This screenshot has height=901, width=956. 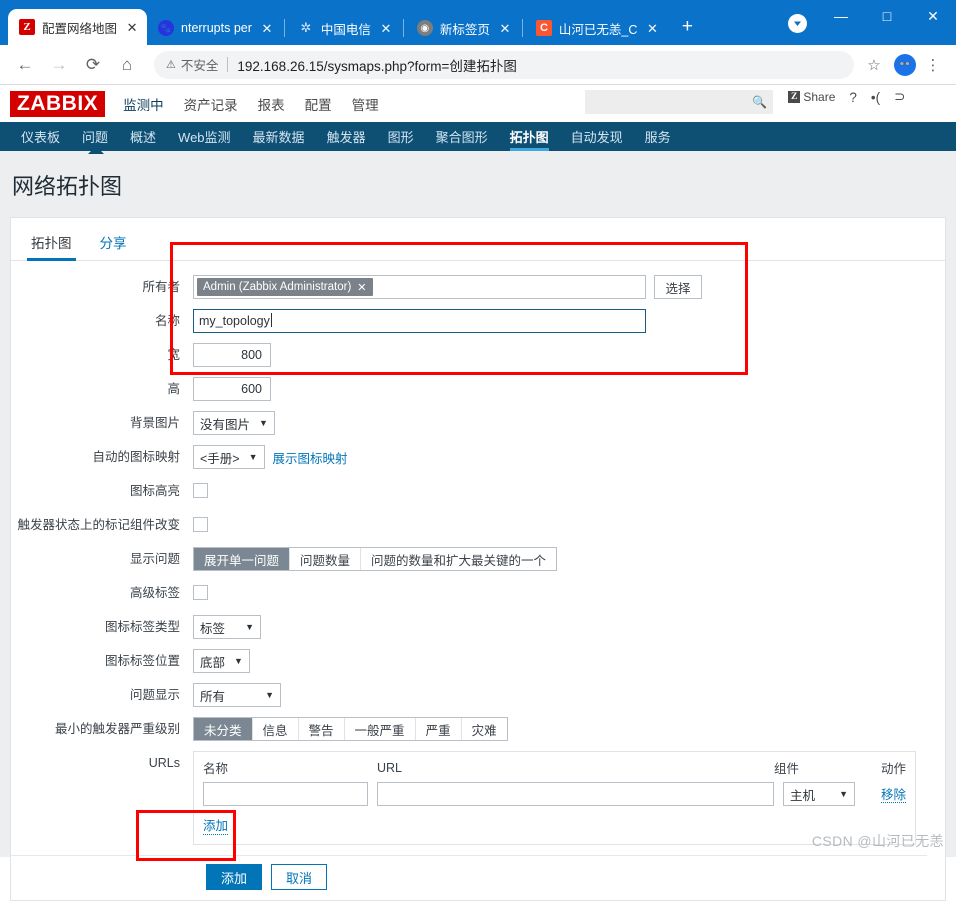 I want to click on main-menu-item-inventory: 资产记录, so click(x=211, y=104).